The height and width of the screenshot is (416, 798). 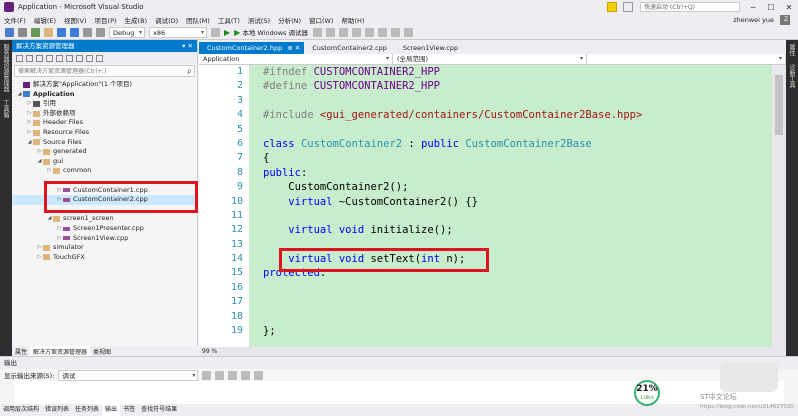 What do you see at coordinates (104, 114) in the screenshot?
I see `tree-item: ▷ 外部依赖项` at bounding box center [104, 114].